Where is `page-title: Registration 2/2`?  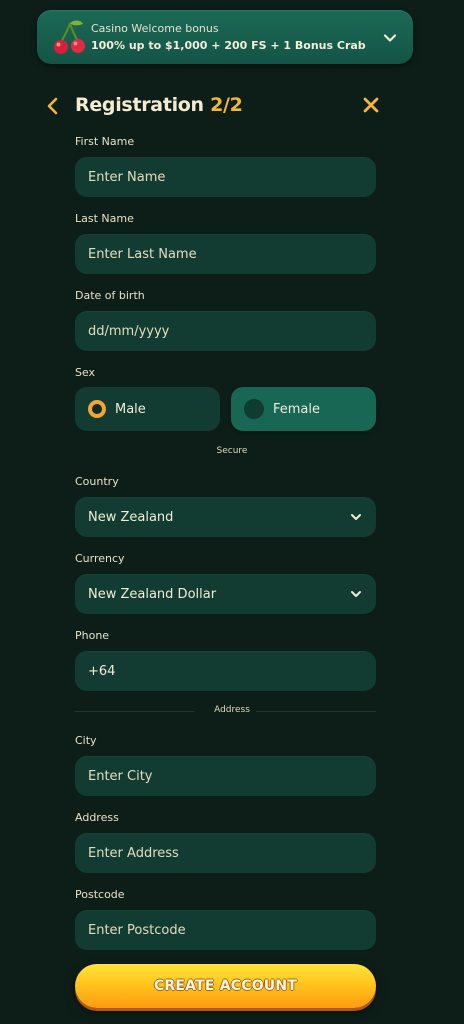 page-title: Registration 2/2 is located at coordinates (159, 105).